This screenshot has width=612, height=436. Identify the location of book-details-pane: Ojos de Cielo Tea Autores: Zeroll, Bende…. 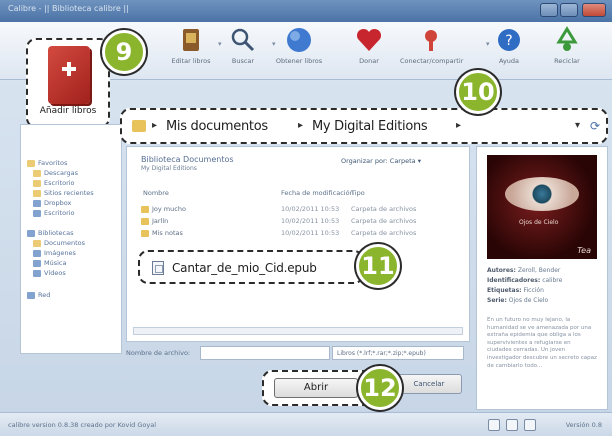
(542, 278).